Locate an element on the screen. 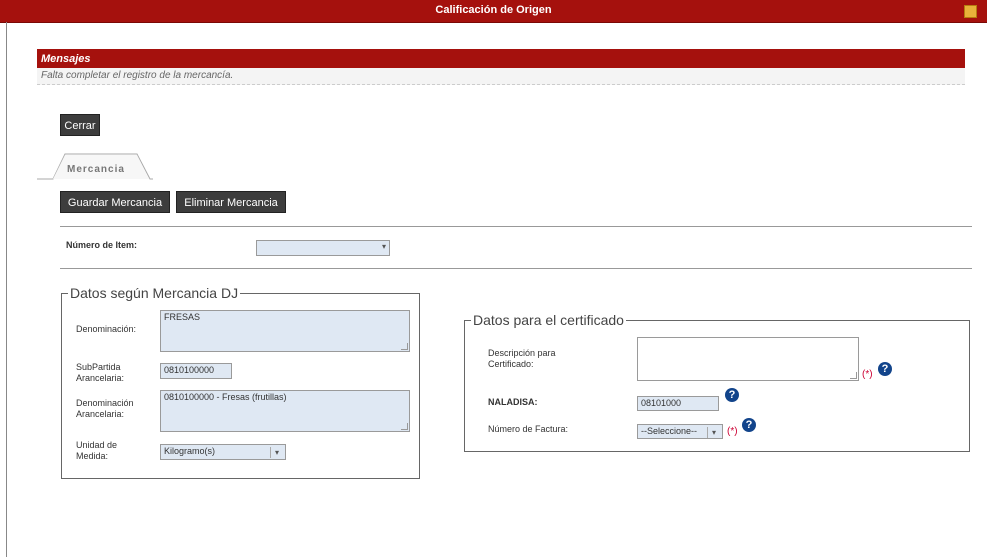  factura-value: --Seleccione-- is located at coordinates (669, 431).